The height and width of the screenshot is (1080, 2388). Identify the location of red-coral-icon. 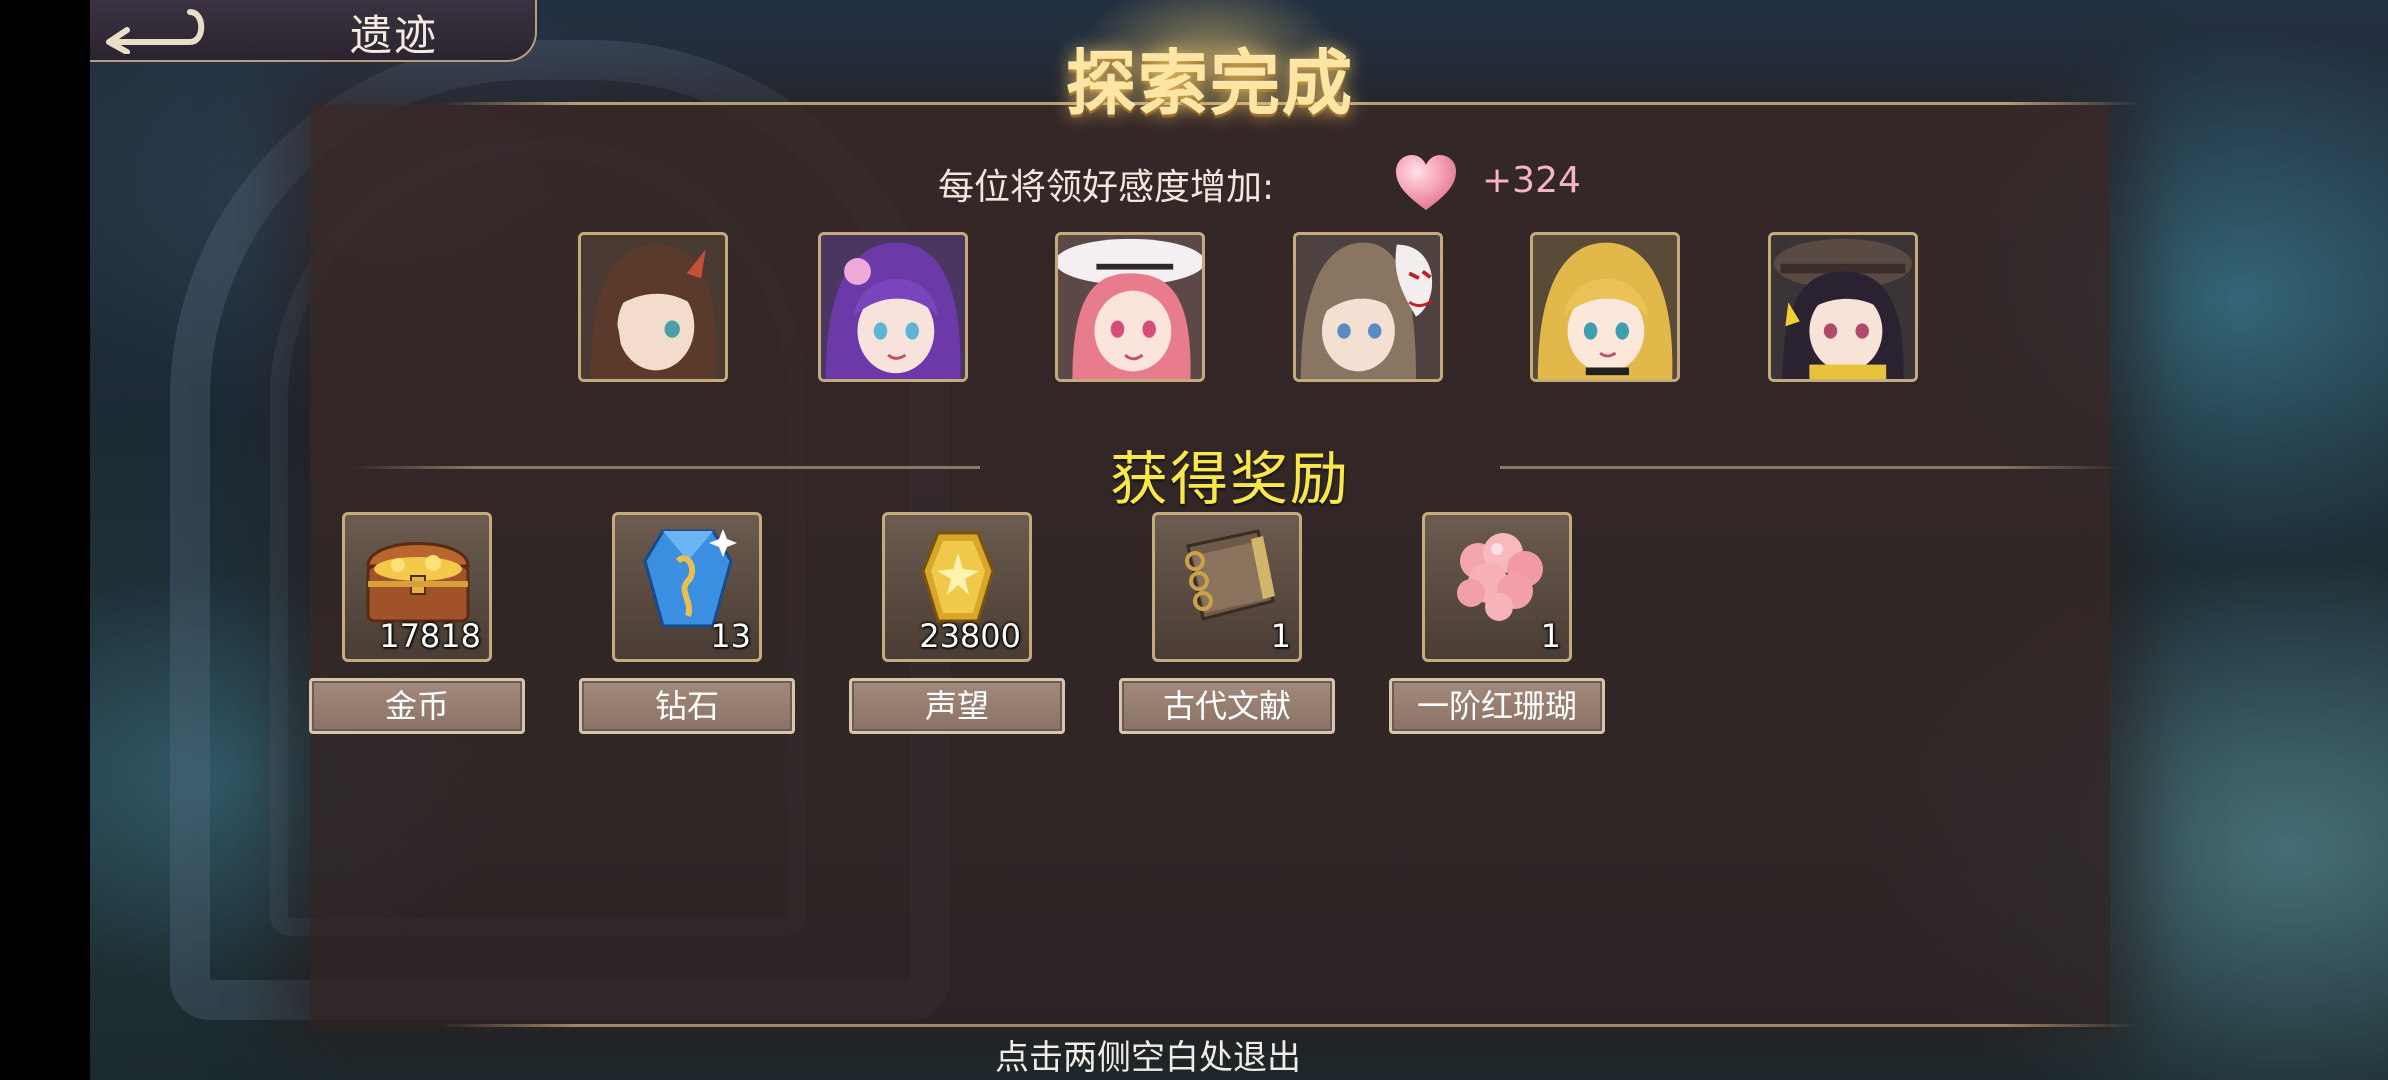
(1500, 577).